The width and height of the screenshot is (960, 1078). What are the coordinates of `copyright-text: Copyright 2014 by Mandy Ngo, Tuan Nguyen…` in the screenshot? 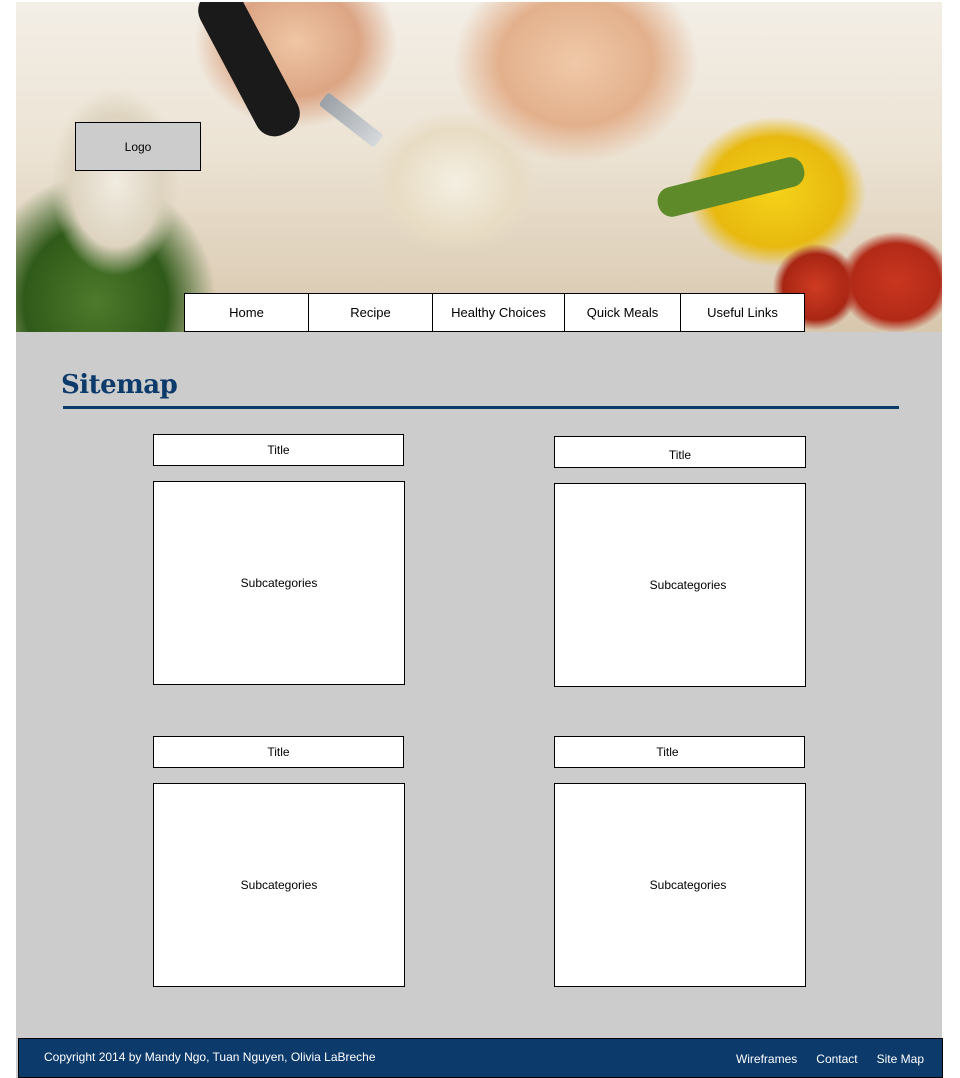 It's located at (210, 1057).